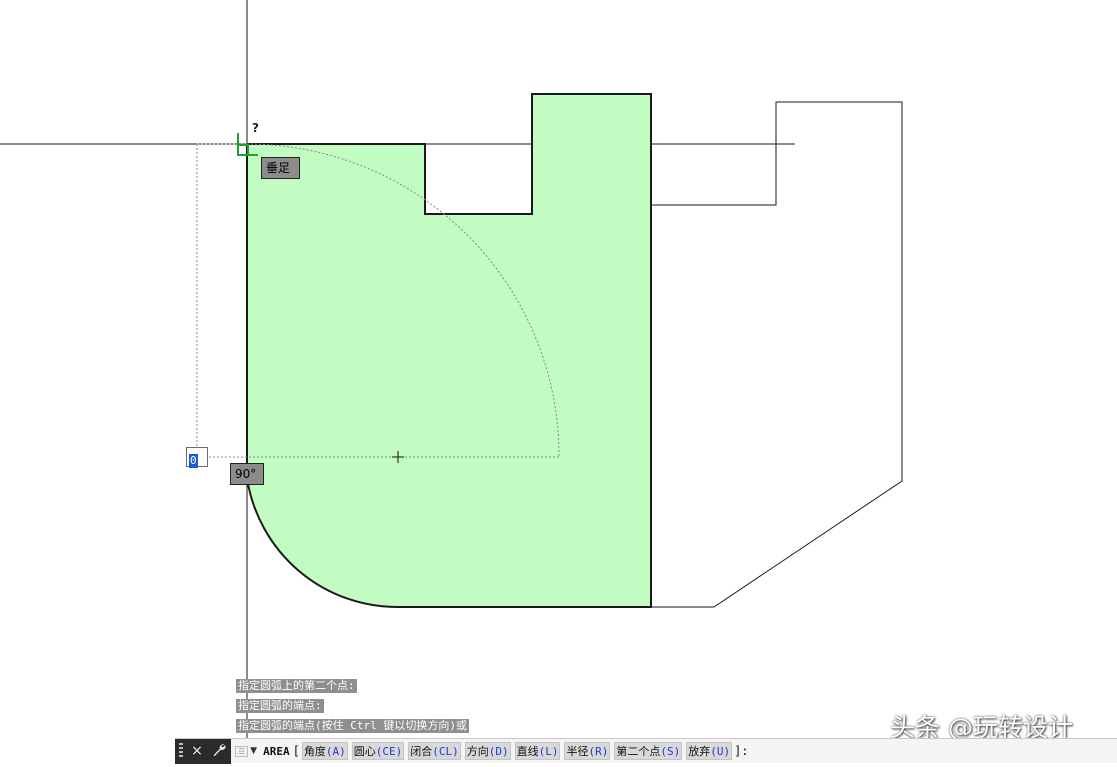 The height and width of the screenshot is (767, 1117). I want to click on option-center: 圆心(CE), so click(378, 751).